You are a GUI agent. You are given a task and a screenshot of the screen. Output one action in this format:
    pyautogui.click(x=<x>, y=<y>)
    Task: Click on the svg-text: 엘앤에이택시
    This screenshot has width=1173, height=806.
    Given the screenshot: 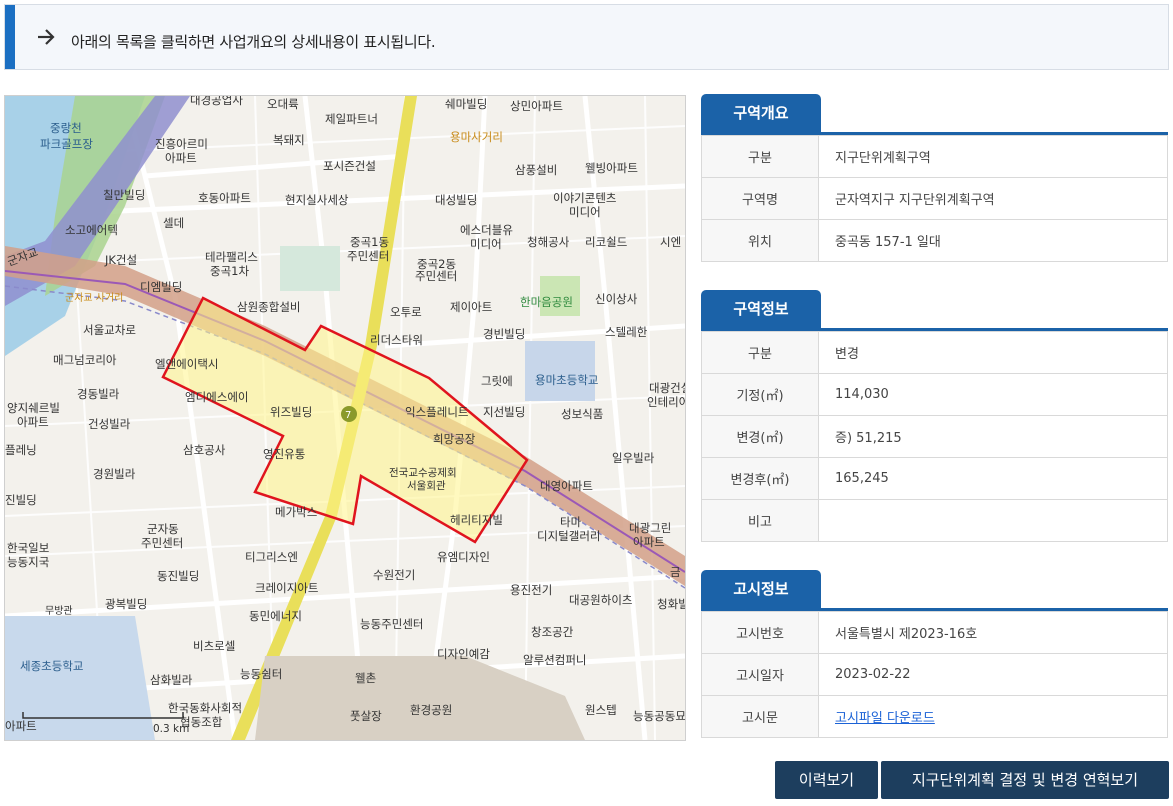 What is the action you would take?
    pyautogui.click(x=186, y=364)
    